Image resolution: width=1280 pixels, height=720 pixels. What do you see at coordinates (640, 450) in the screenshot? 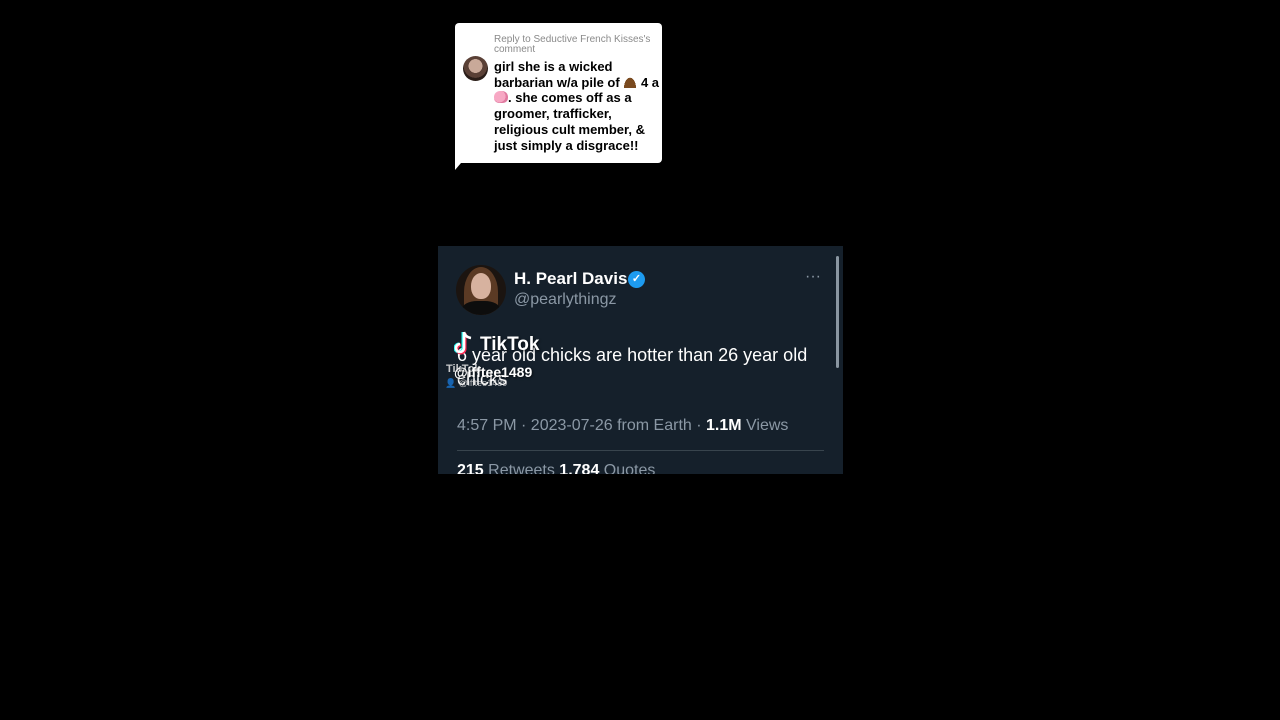
I see `divider` at bounding box center [640, 450].